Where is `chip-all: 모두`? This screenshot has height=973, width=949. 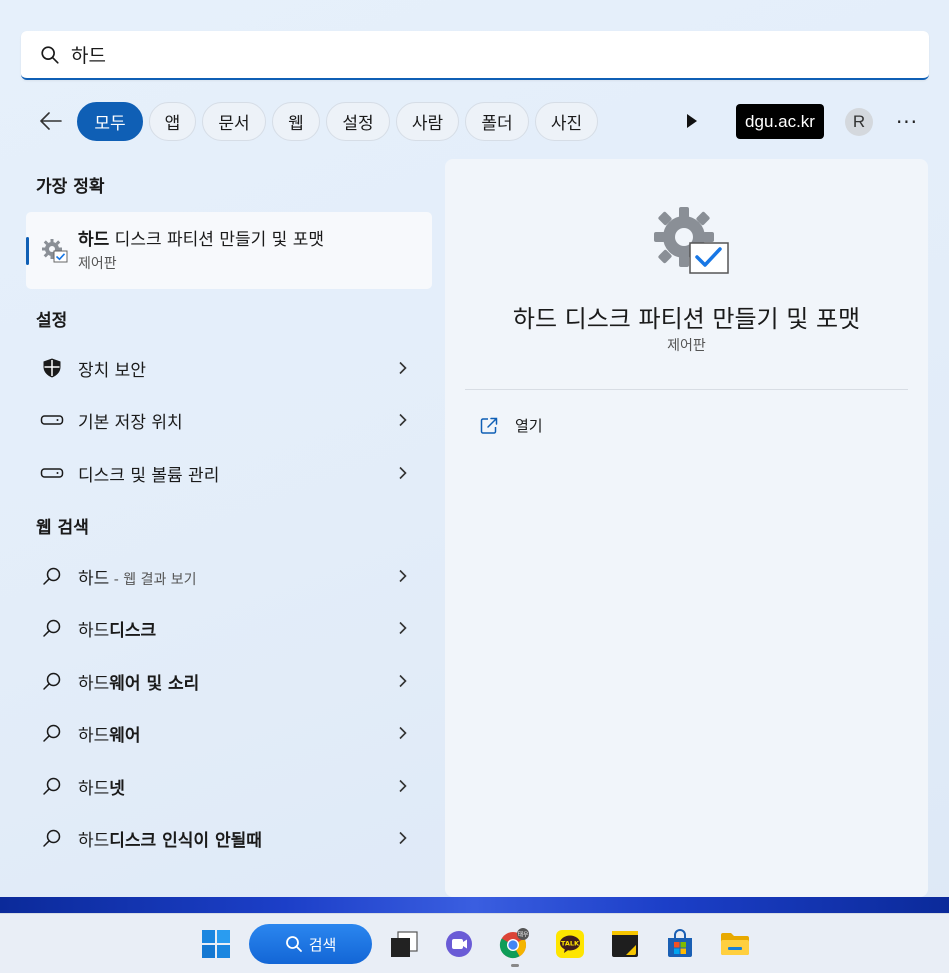
chip-all: 모두 is located at coordinates (110, 121).